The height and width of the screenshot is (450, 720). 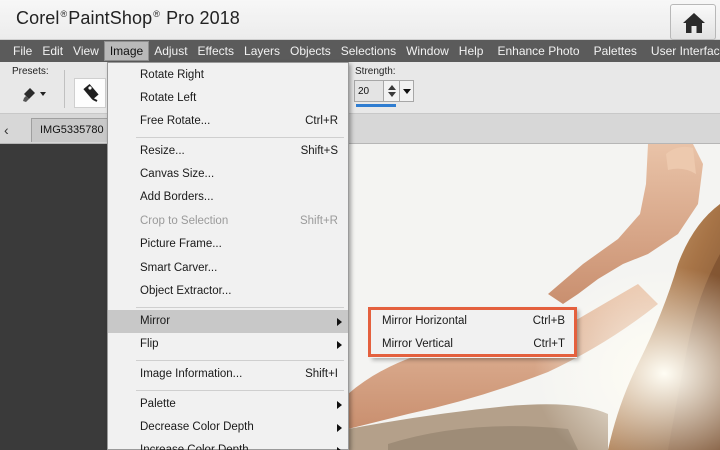 What do you see at coordinates (239, 221) in the screenshot?
I see `menu-item-crop-to-selection: Crop to Selection Shift+R` at bounding box center [239, 221].